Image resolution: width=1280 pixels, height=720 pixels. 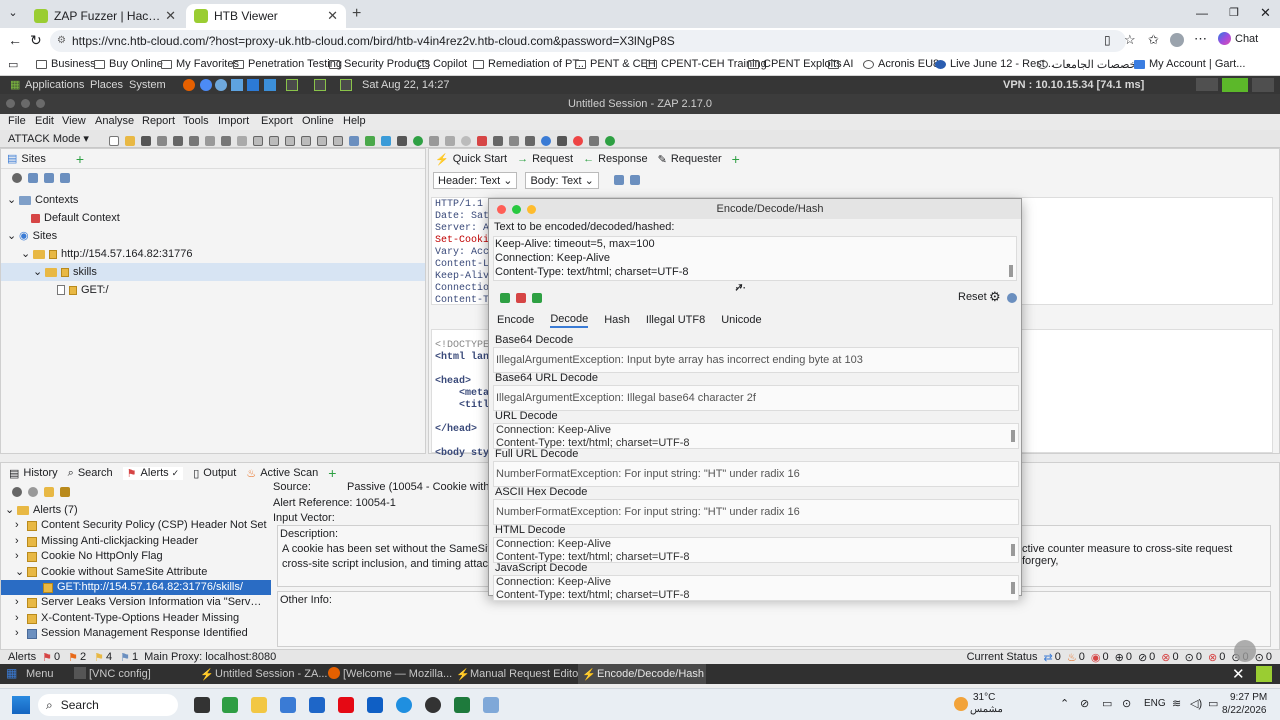 What do you see at coordinates (1245, 651) in the screenshot?
I see `scroll-button` at bounding box center [1245, 651].